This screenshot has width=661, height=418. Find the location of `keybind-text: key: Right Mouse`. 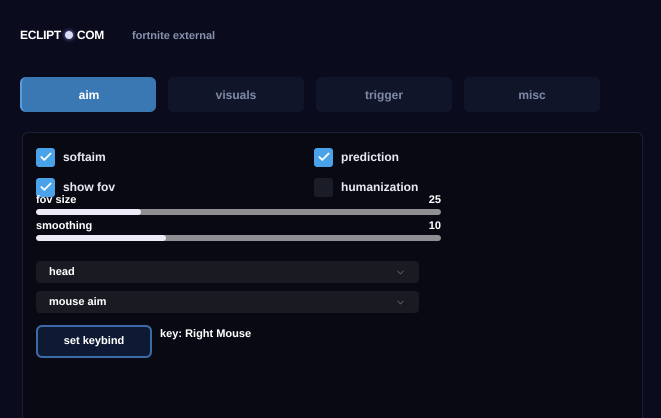

keybind-text: key: Right Mouse is located at coordinates (206, 334).